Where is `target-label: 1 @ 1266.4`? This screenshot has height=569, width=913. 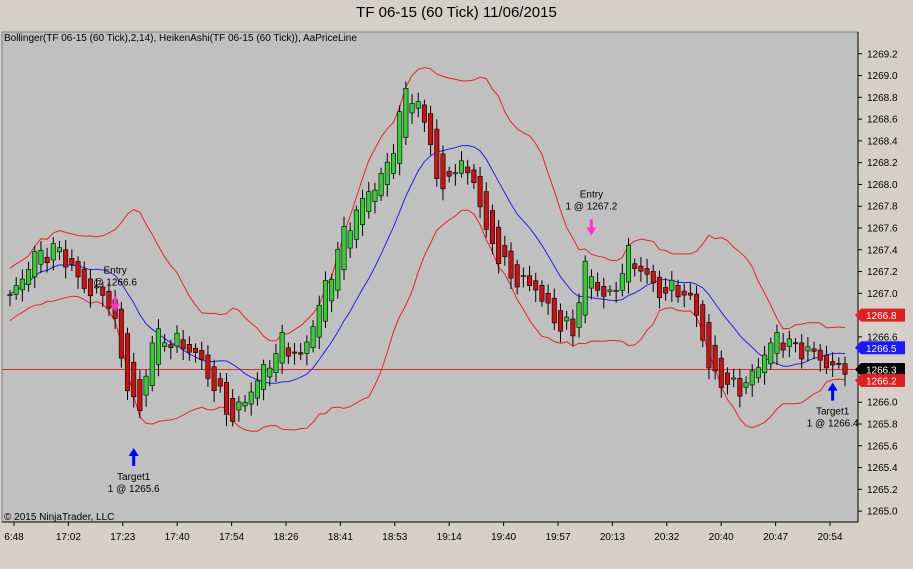
target-label: 1 @ 1266.4 is located at coordinates (833, 424).